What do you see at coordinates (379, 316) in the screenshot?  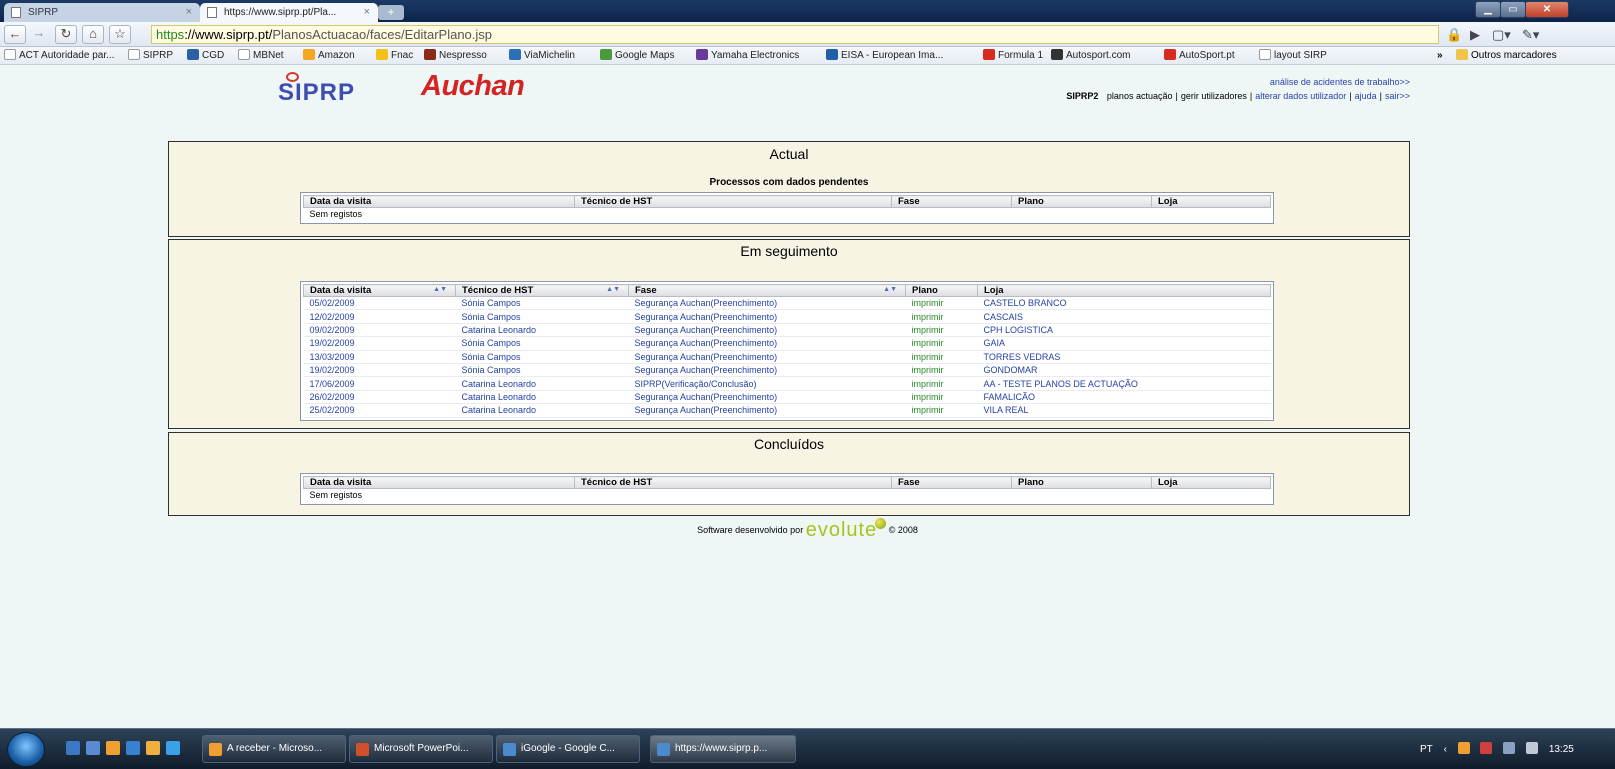 I see `visit-date-cell: 12/02/2009` at bounding box center [379, 316].